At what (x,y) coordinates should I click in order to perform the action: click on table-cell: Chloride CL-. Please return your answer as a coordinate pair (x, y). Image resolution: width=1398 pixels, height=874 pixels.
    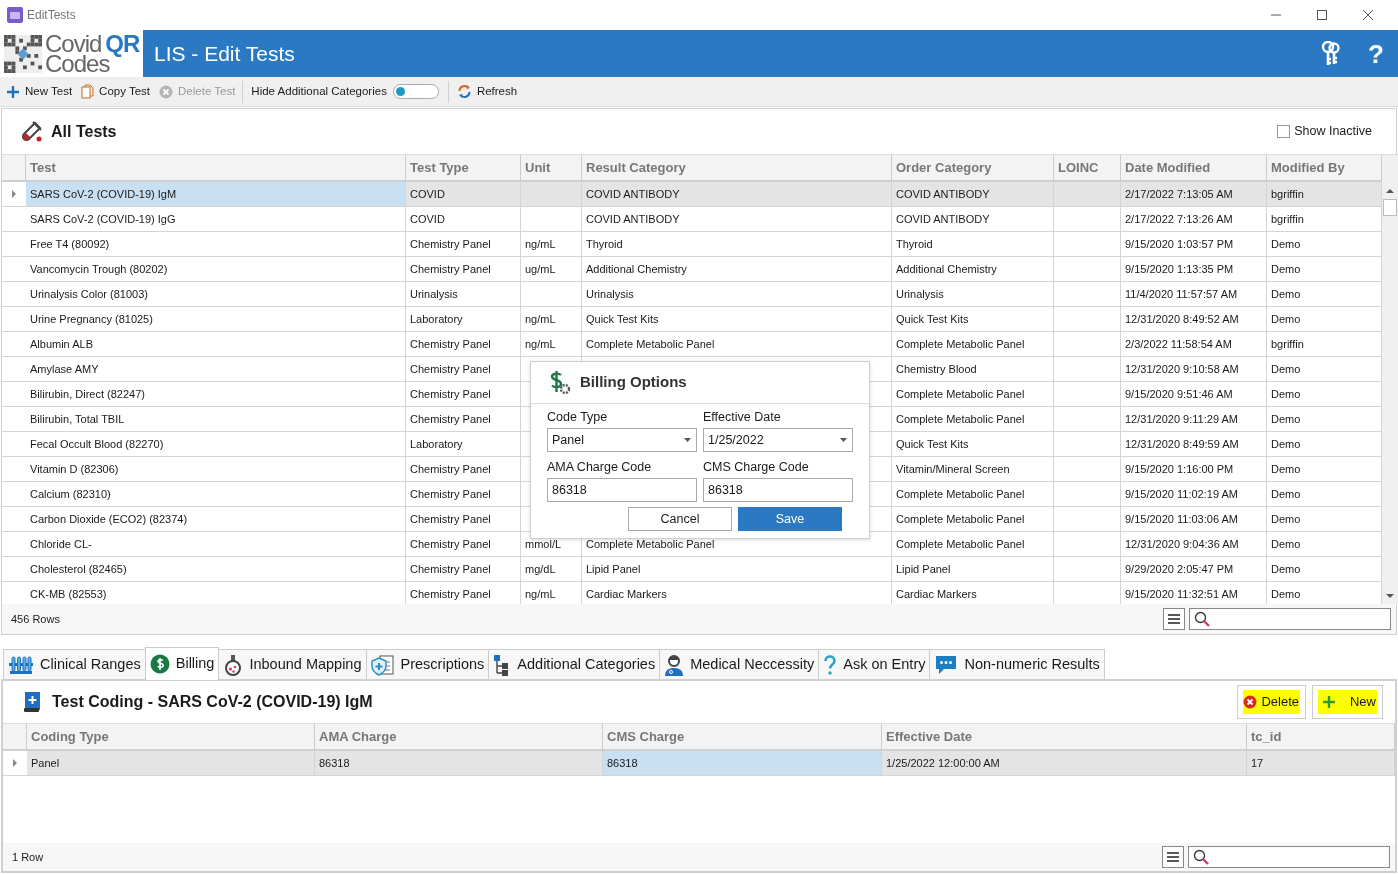
    Looking at the image, I should click on (216, 544).